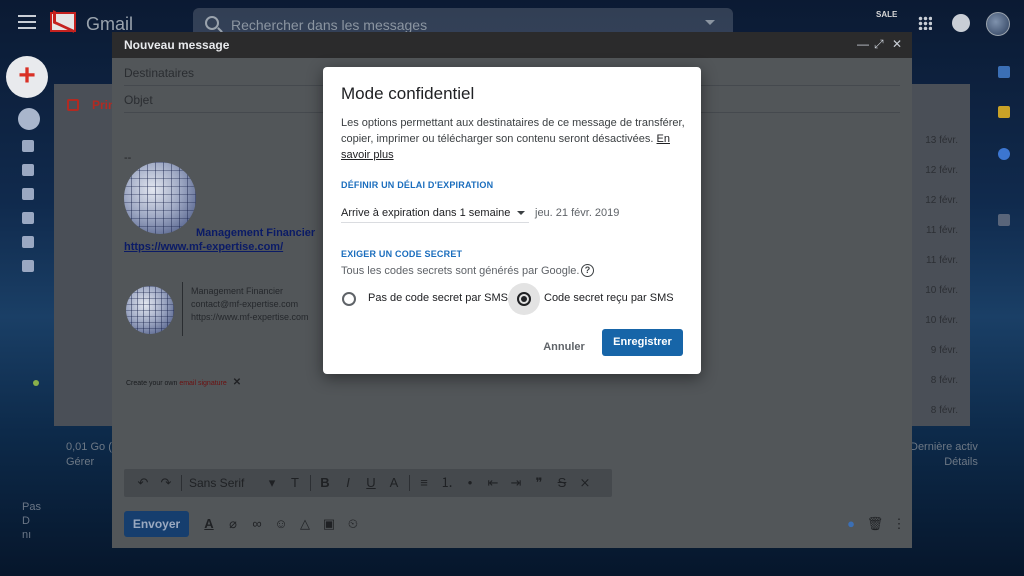  I want to click on save-button: Enregistrer, so click(642, 342).